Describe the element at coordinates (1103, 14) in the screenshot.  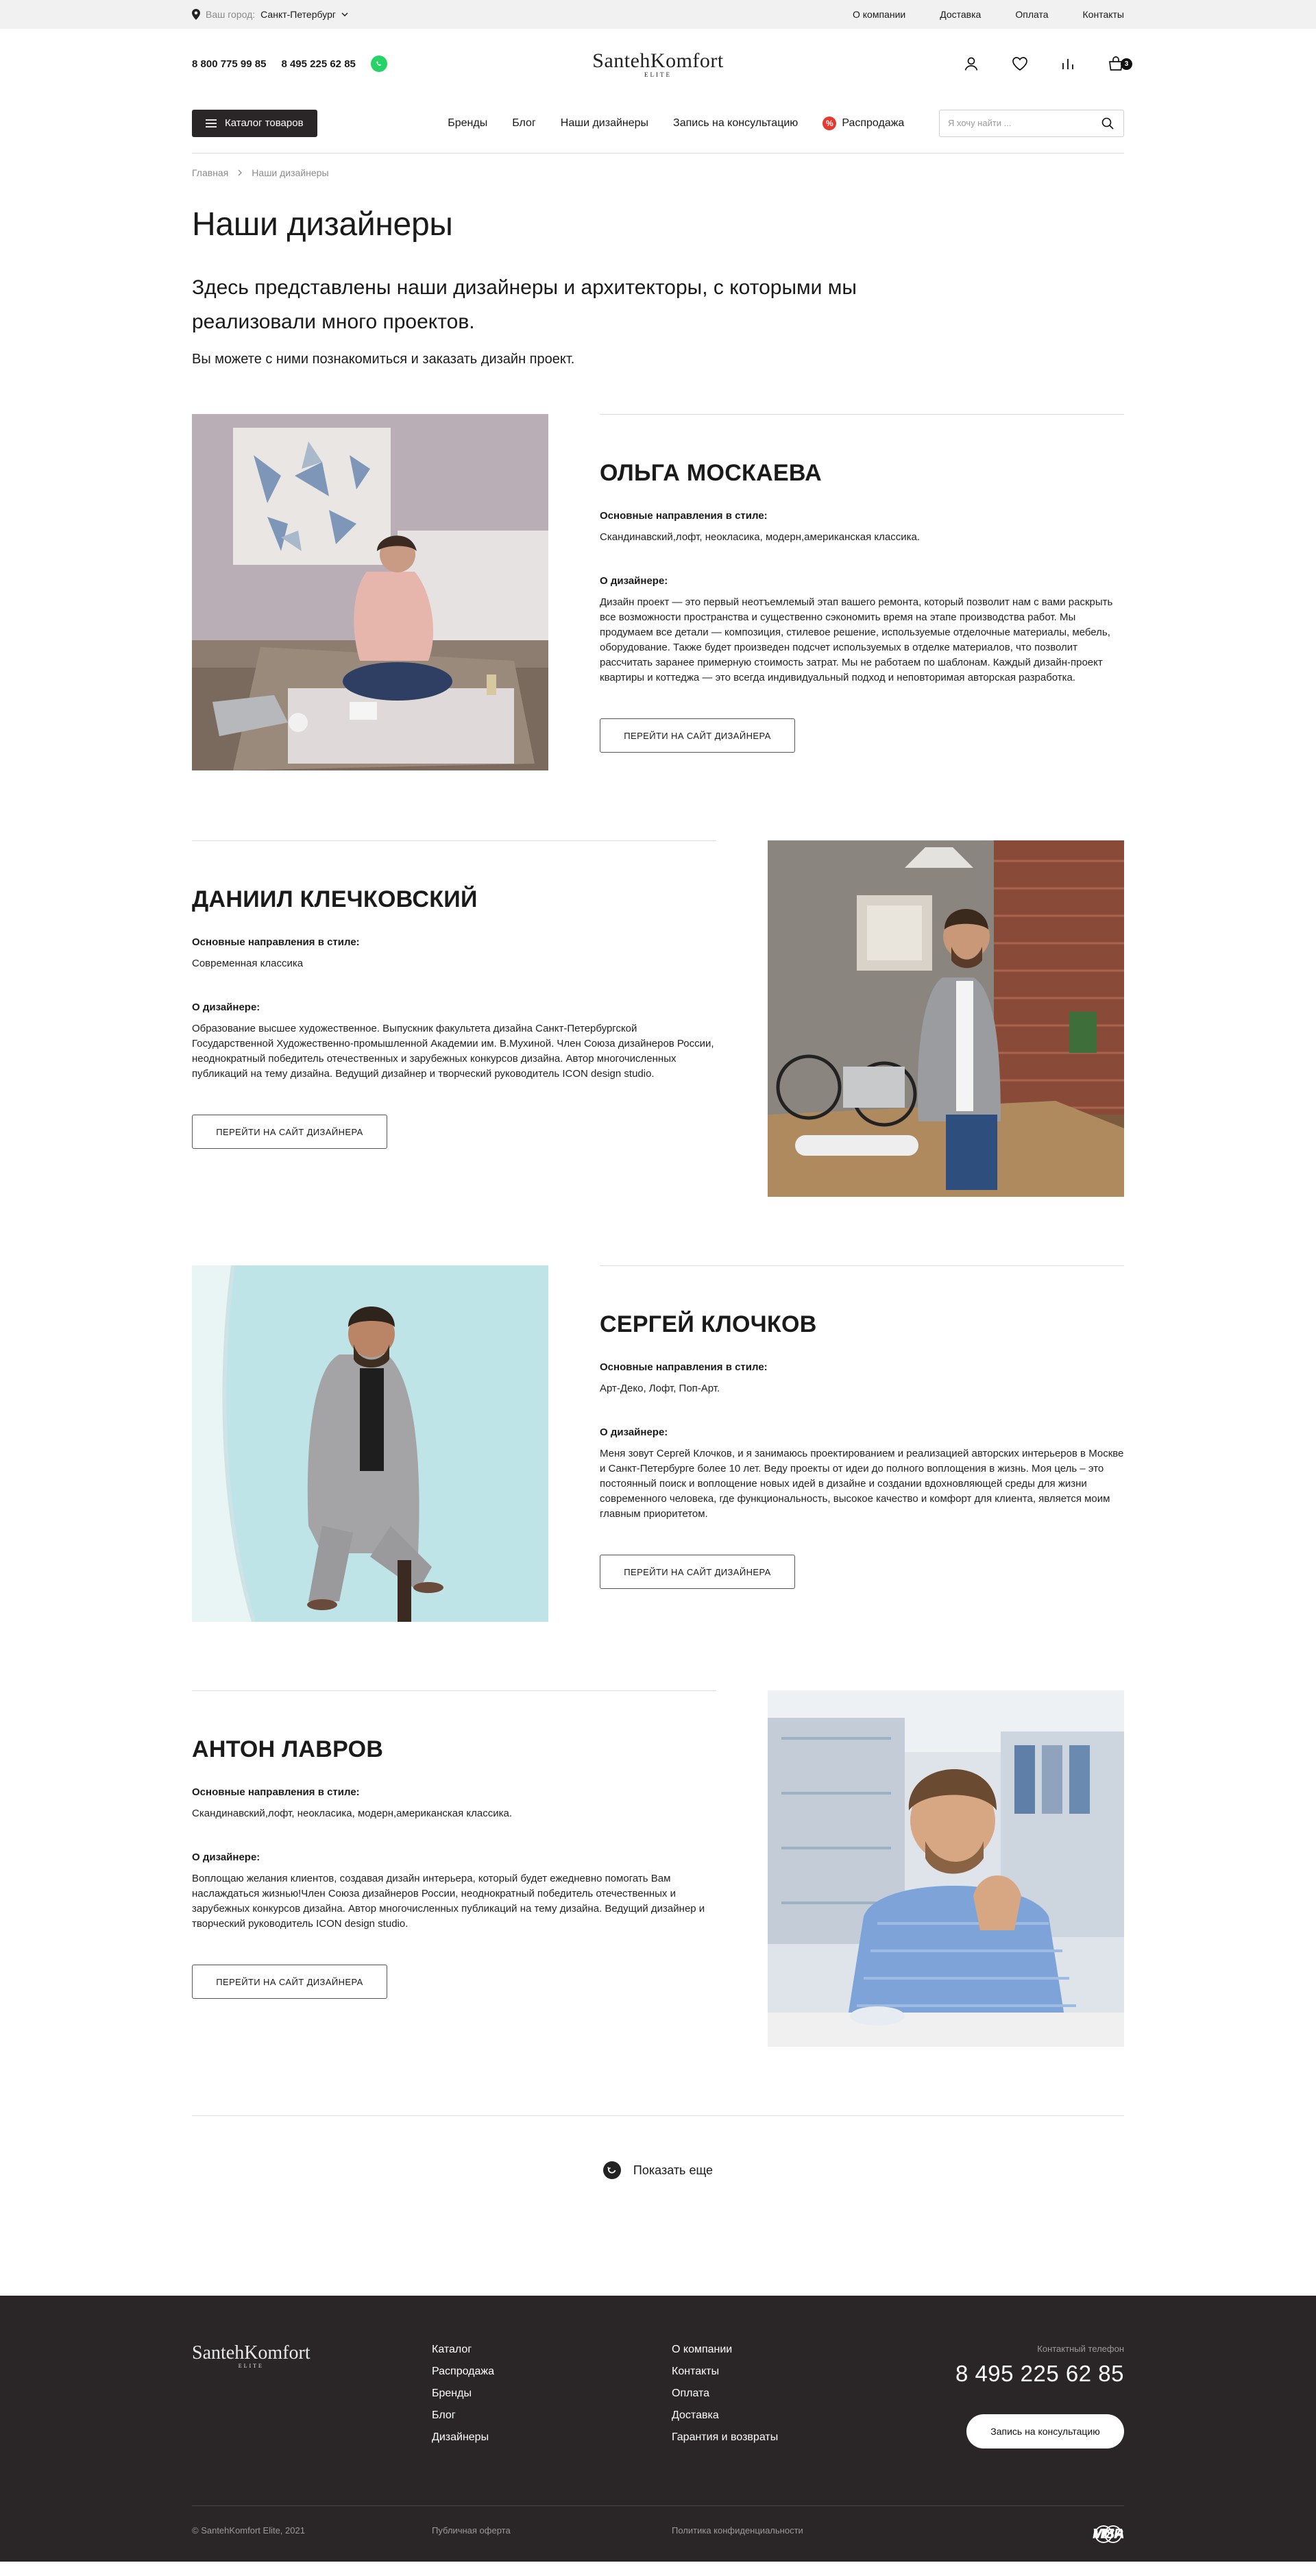
I see `top-link-contacts: Контакты` at that location.